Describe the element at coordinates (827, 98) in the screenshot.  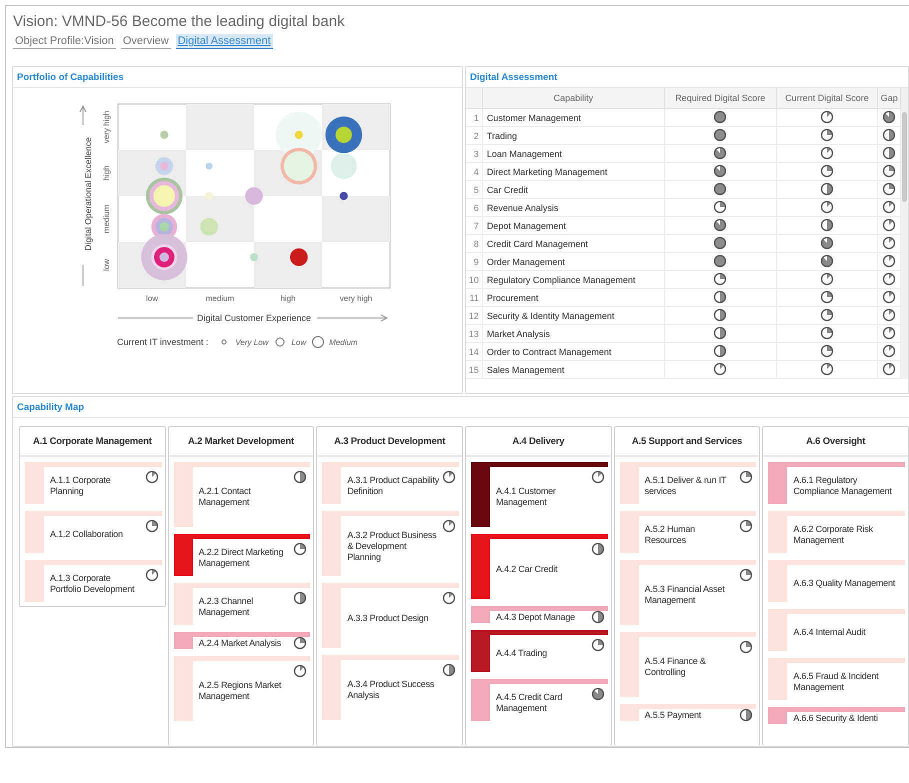
I see `column-header: Current Digital Score` at that location.